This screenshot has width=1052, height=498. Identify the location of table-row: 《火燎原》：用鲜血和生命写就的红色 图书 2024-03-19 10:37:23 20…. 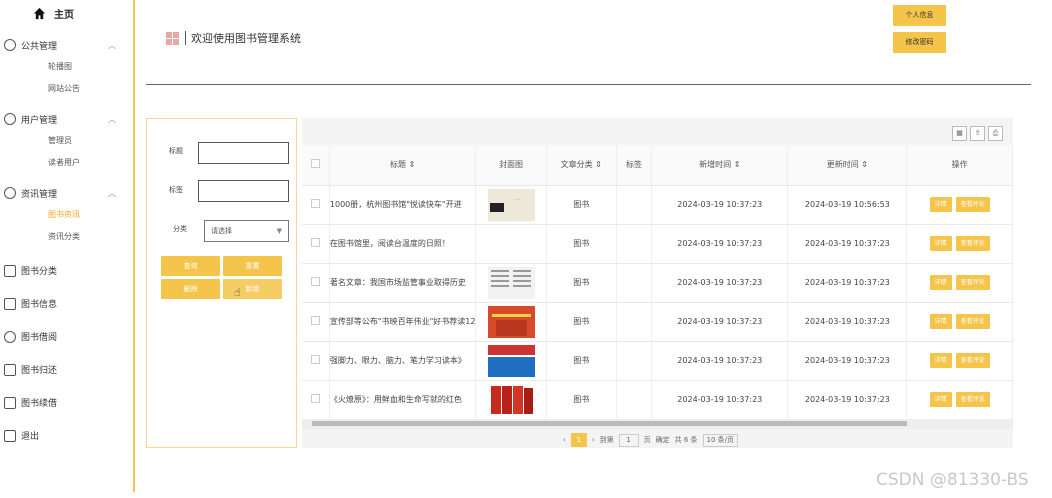
(657, 400).